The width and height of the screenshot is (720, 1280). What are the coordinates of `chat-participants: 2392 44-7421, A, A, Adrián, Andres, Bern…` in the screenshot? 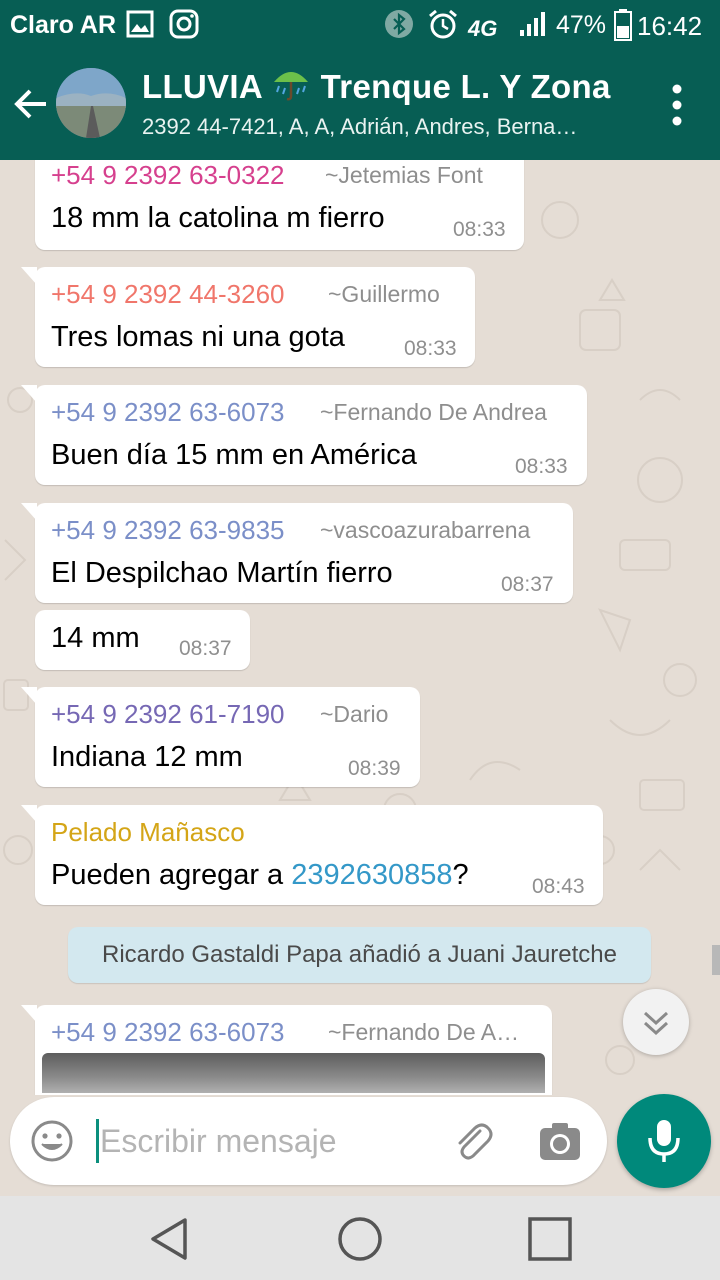 It's located at (392, 127).